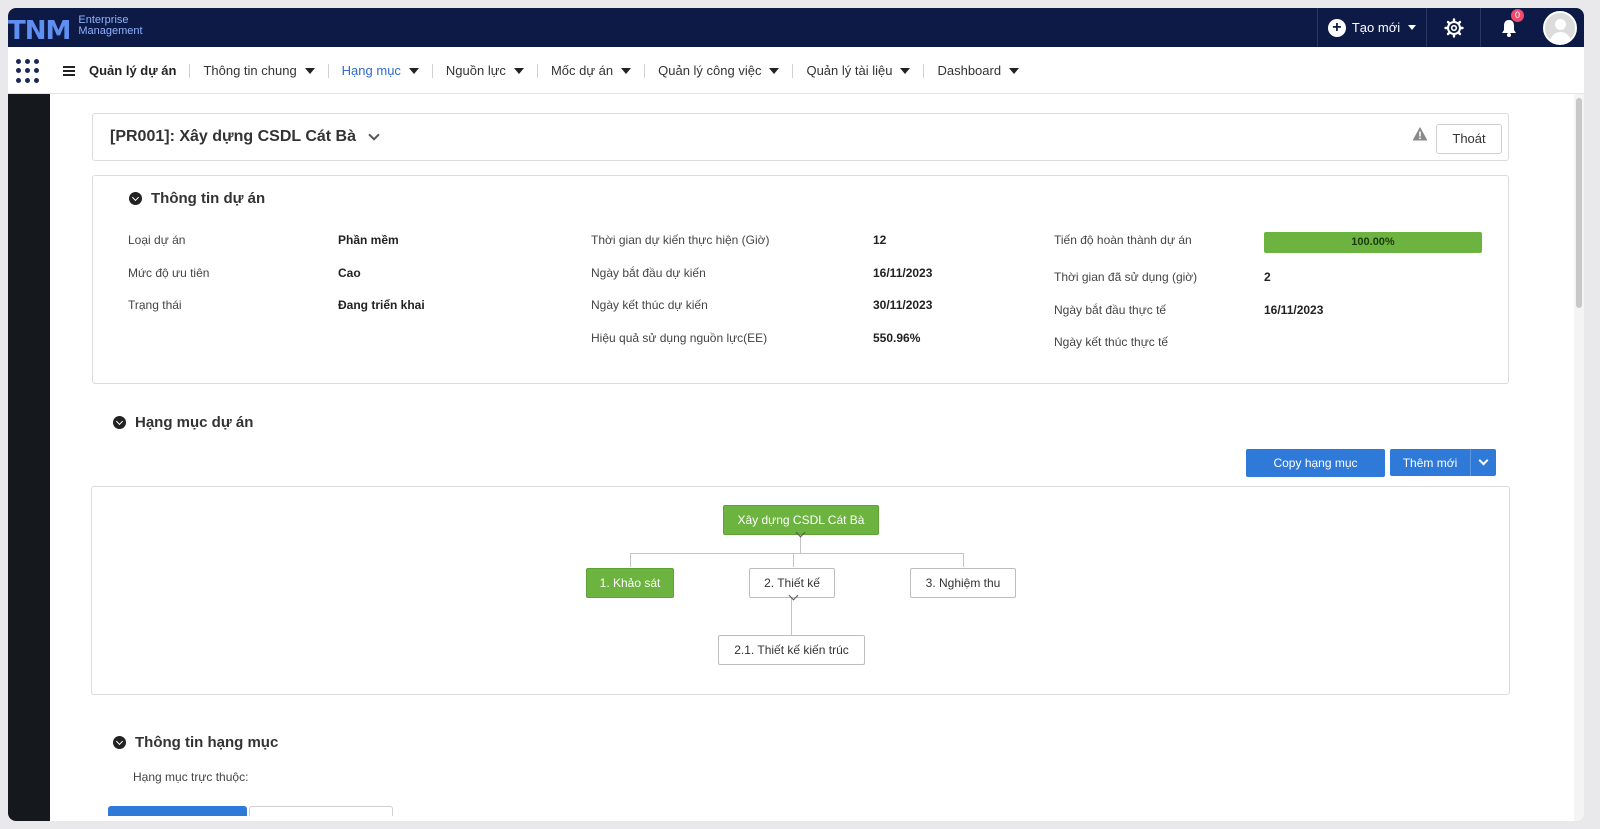  What do you see at coordinates (1579, 457) in the screenshot?
I see `scrollbar` at bounding box center [1579, 457].